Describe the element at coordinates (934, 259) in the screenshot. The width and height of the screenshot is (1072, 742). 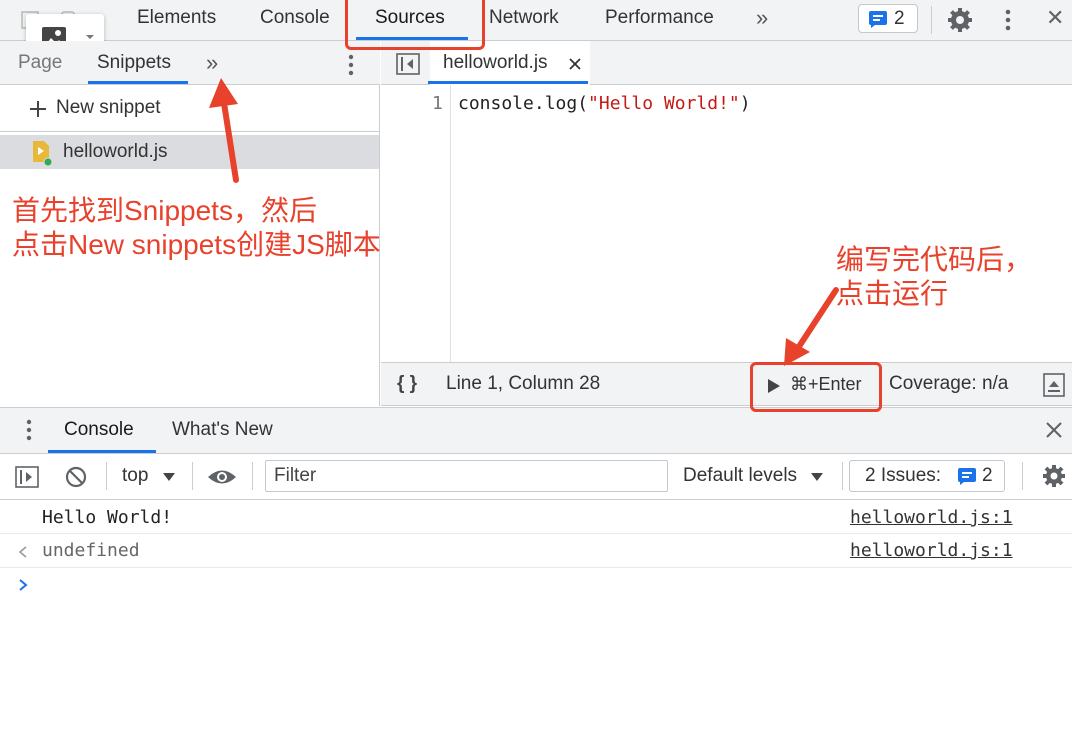
I see `annotation-right-line-1: 编写完代码后，` at that location.